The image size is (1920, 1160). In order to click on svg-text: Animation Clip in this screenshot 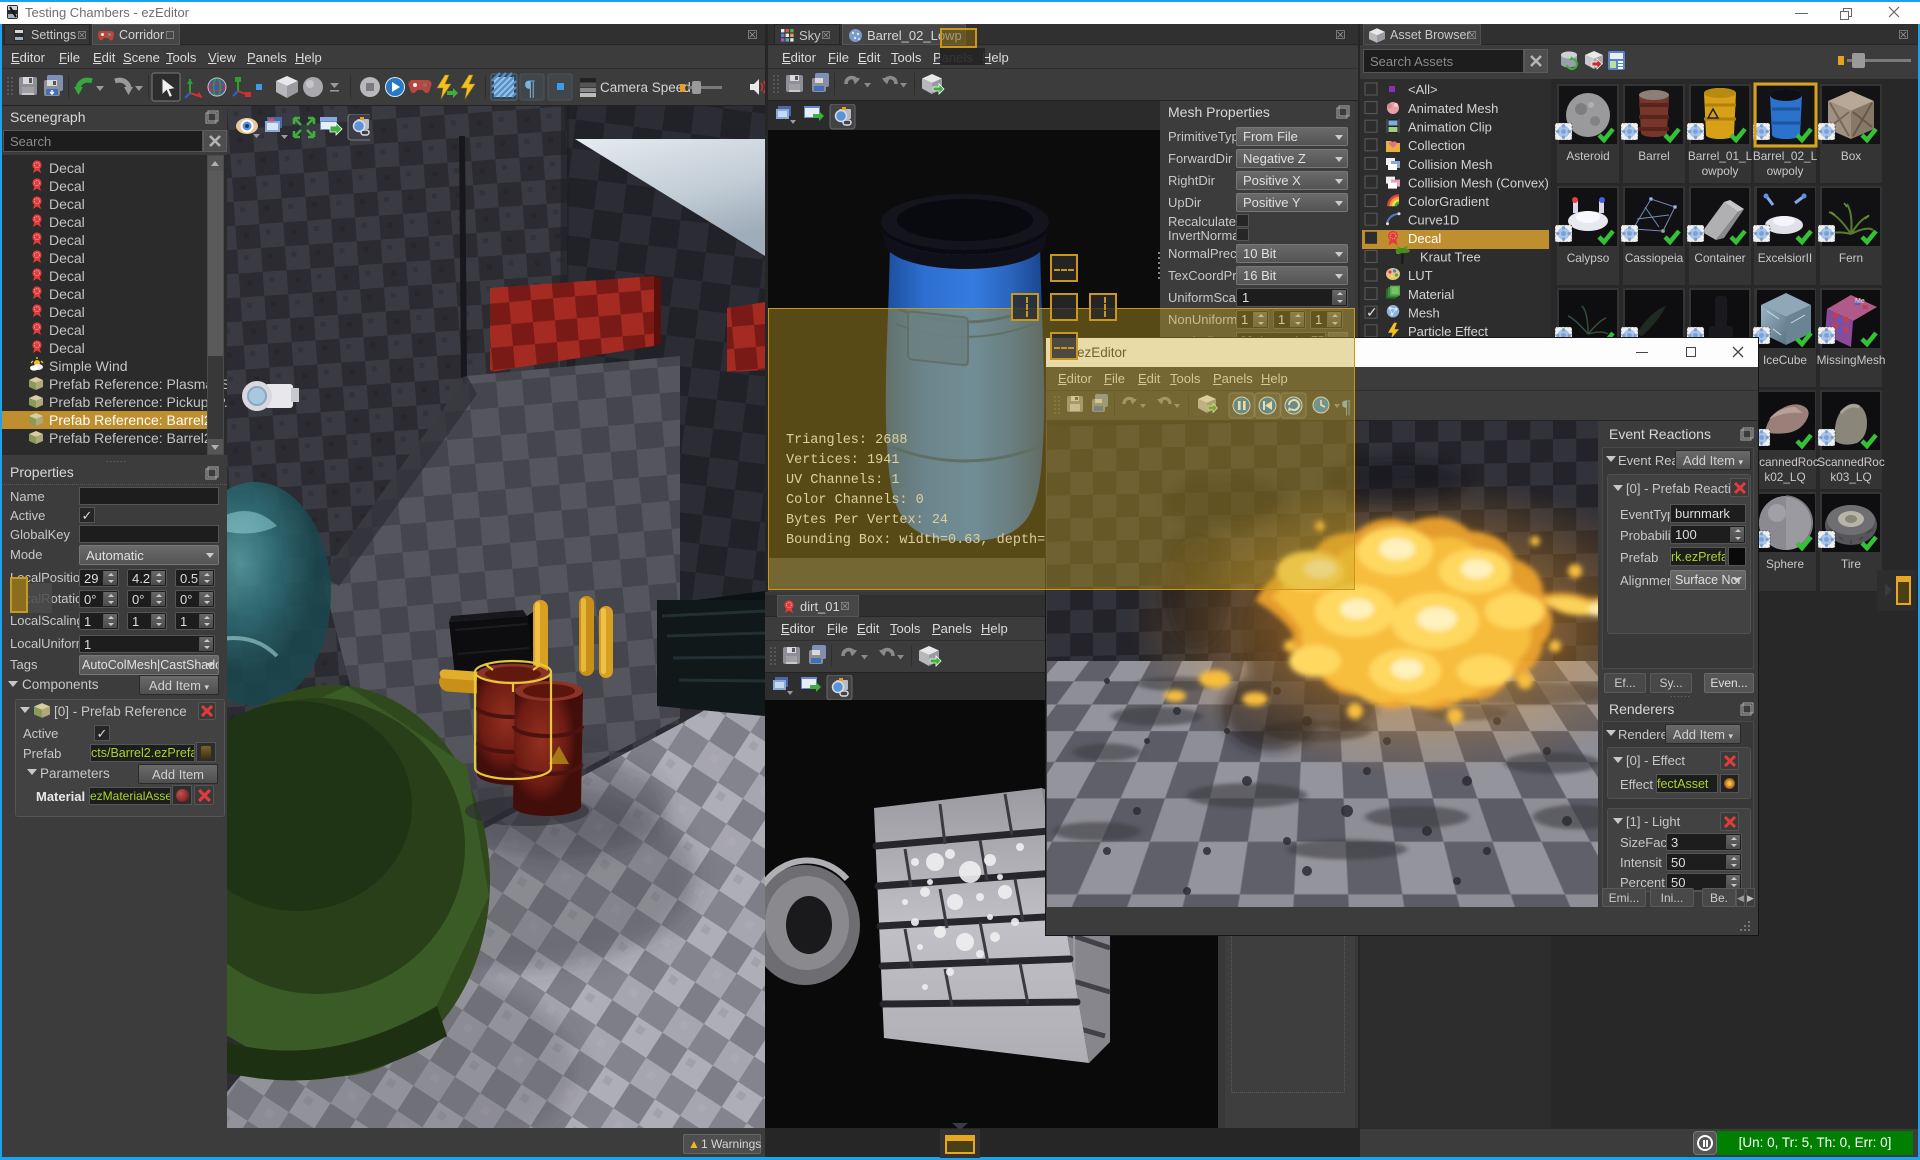, I will do `click(1450, 127)`.